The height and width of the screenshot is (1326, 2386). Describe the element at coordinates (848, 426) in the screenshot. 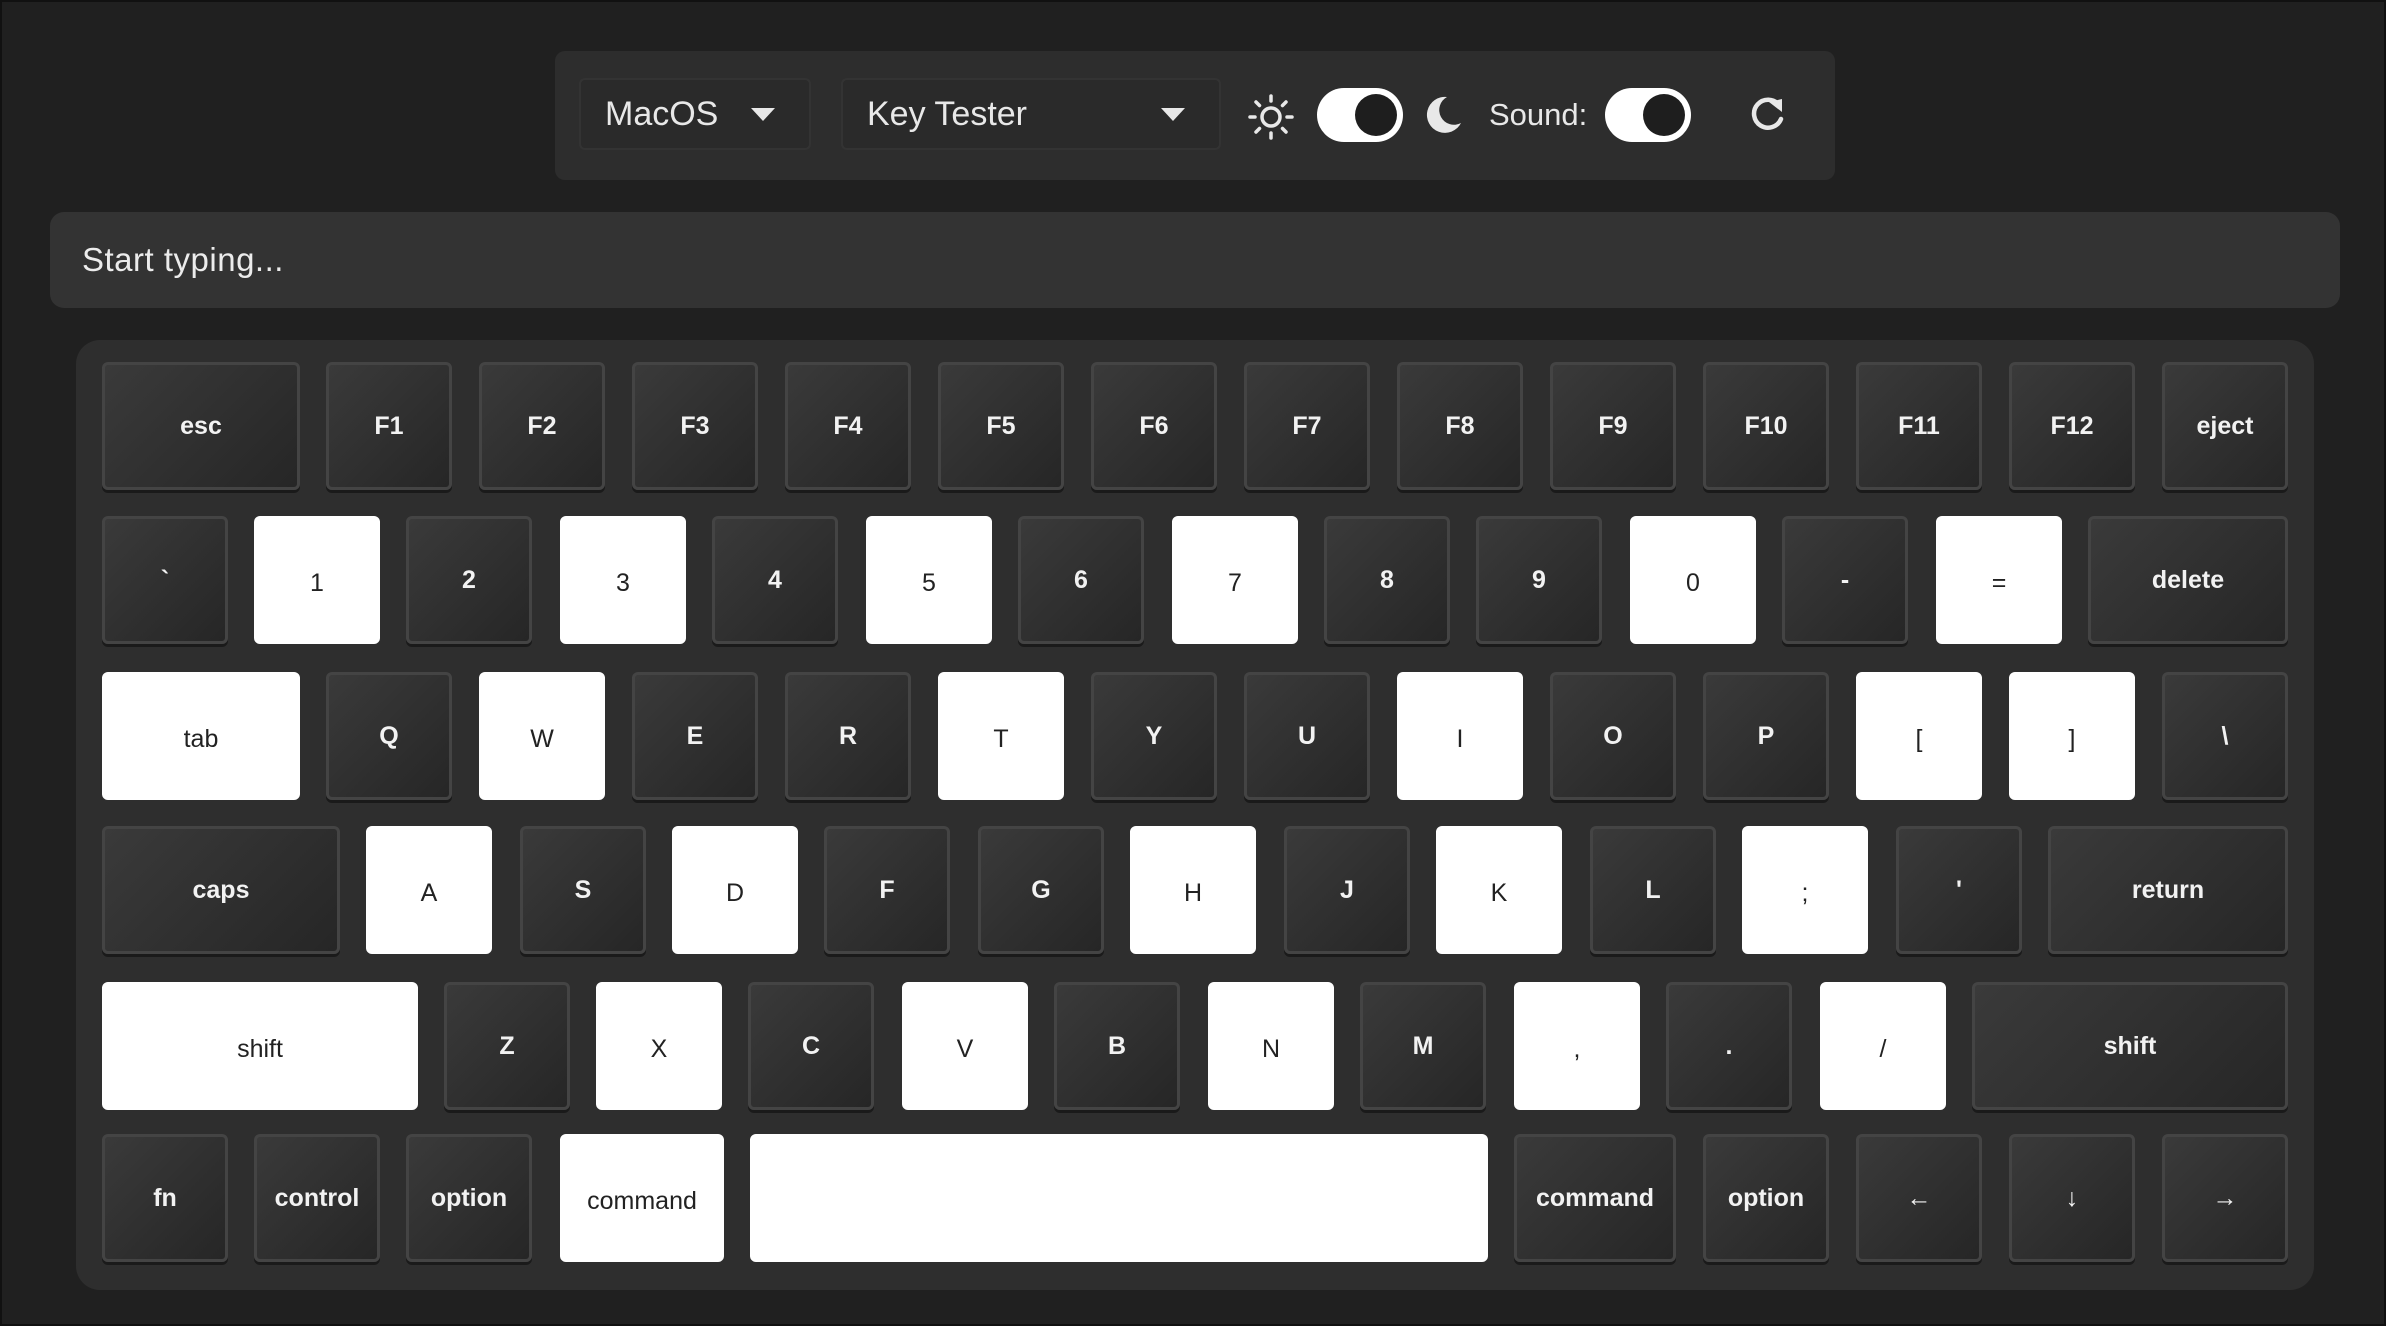

I see `key-f4: F4` at that location.